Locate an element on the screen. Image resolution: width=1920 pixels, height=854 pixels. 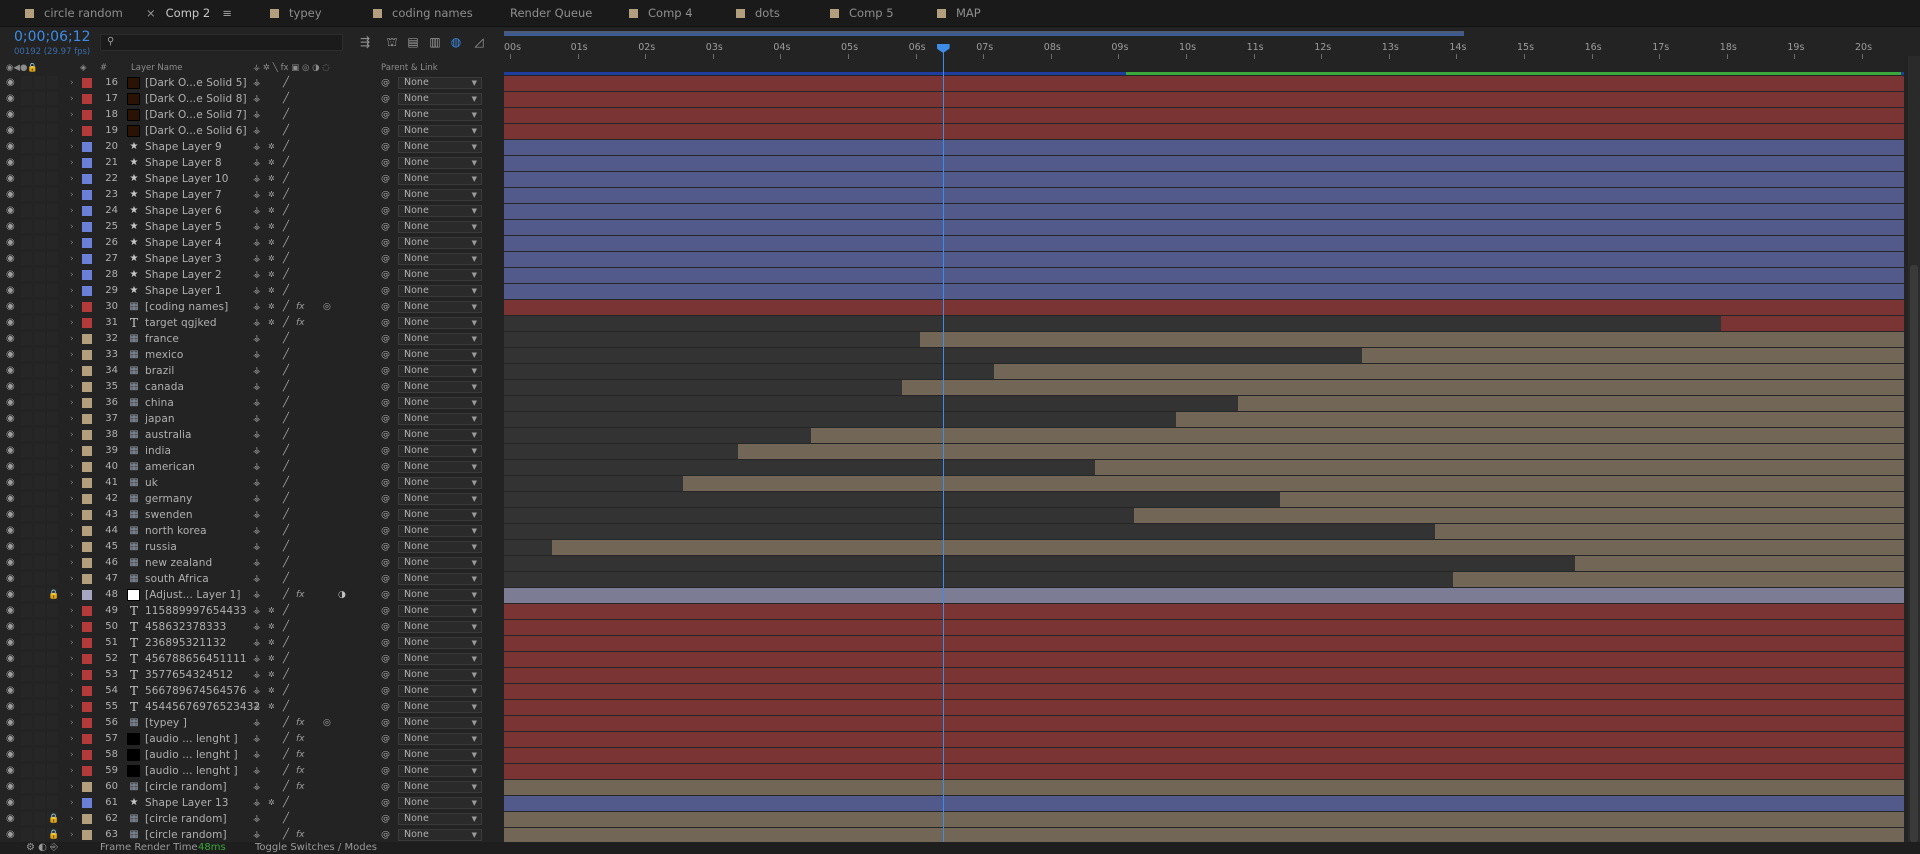
layer-row: ◉ › 22 ★ Shape Layer 10 ⚶ ✲ ╱ @ None ▼ is located at coordinates (250, 179).